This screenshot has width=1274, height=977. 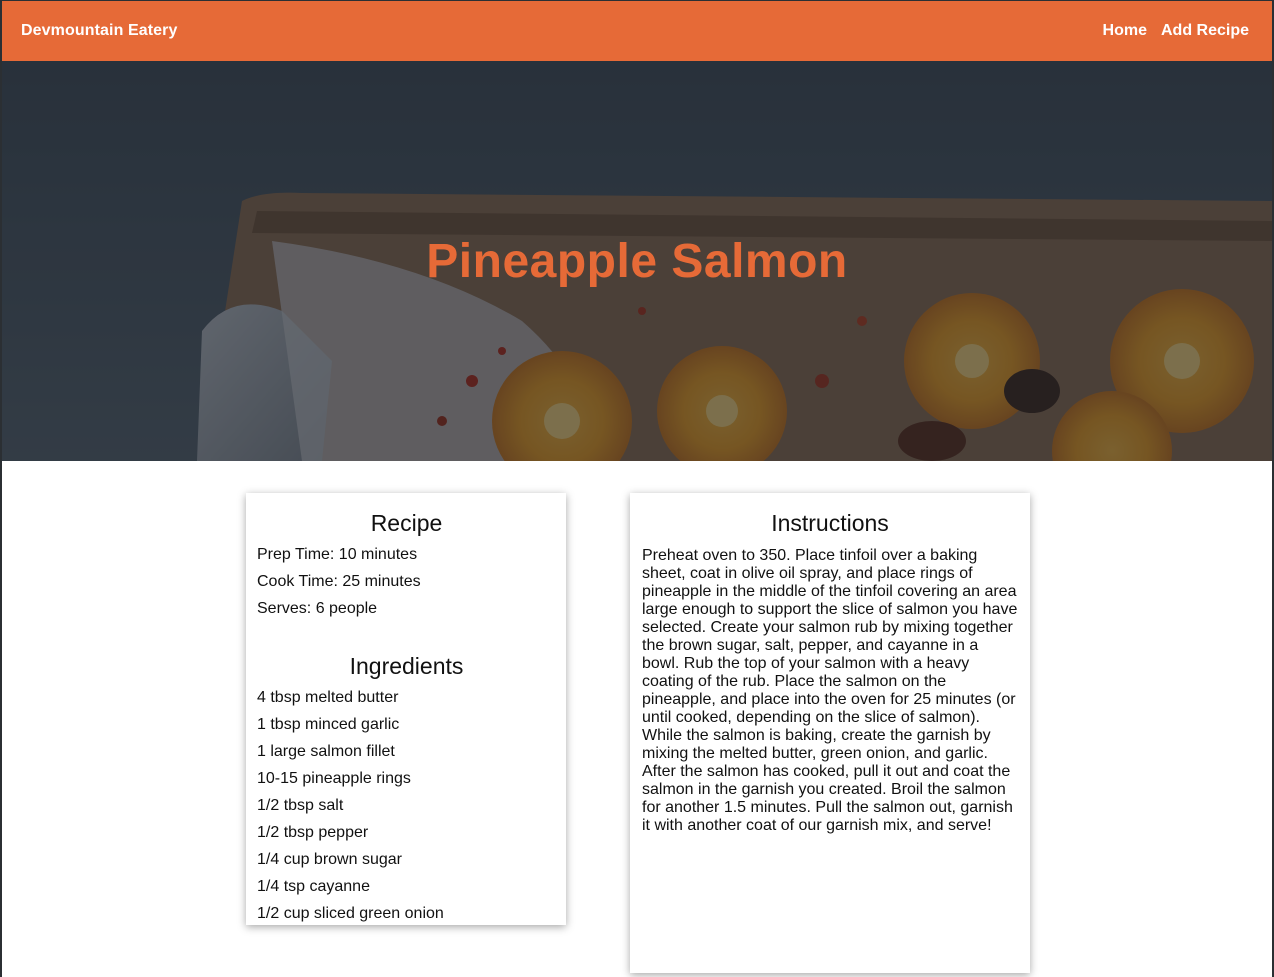 What do you see at coordinates (328, 697) in the screenshot?
I see `ingredient-item: 4 tbsp melted butter` at bounding box center [328, 697].